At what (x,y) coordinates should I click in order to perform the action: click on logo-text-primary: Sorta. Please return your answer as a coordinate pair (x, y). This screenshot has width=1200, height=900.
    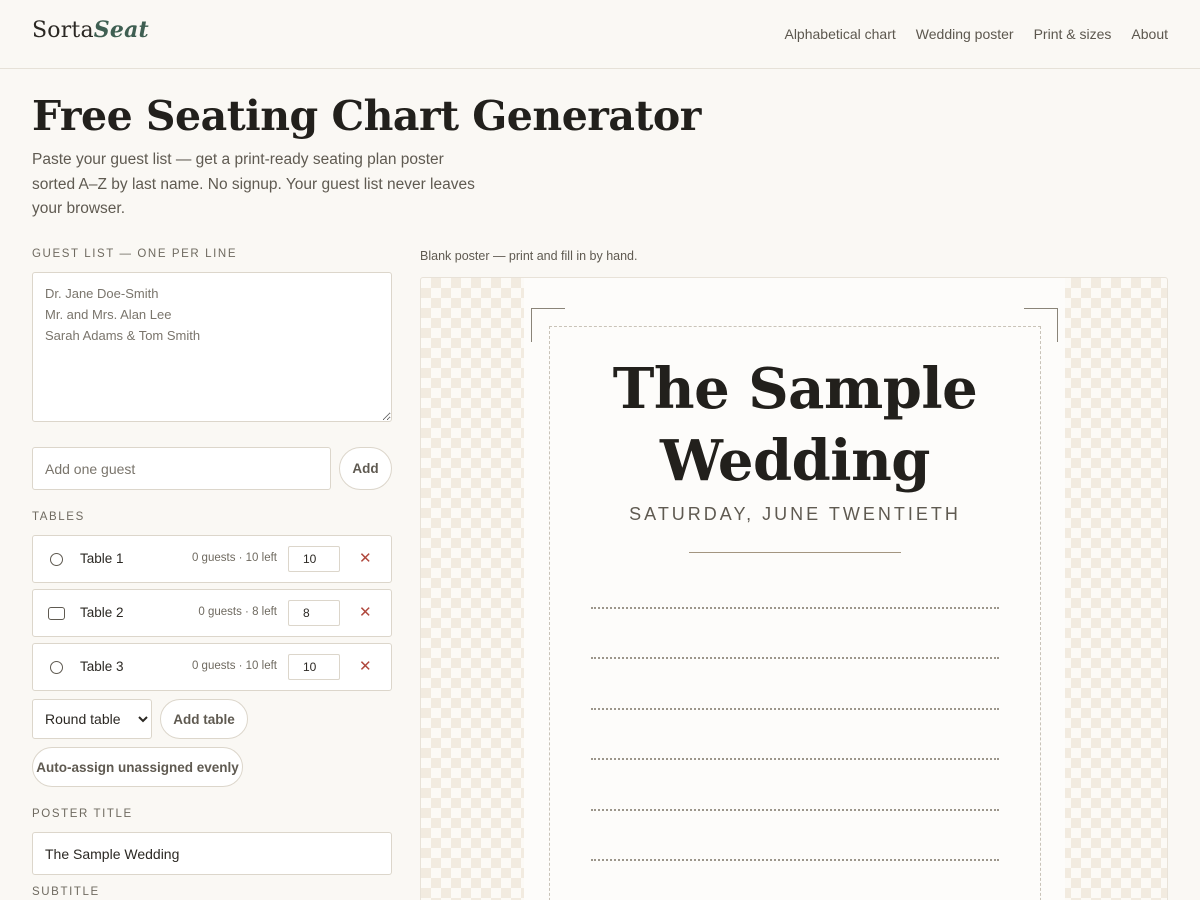
    Looking at the image, I should click on (63, 30).